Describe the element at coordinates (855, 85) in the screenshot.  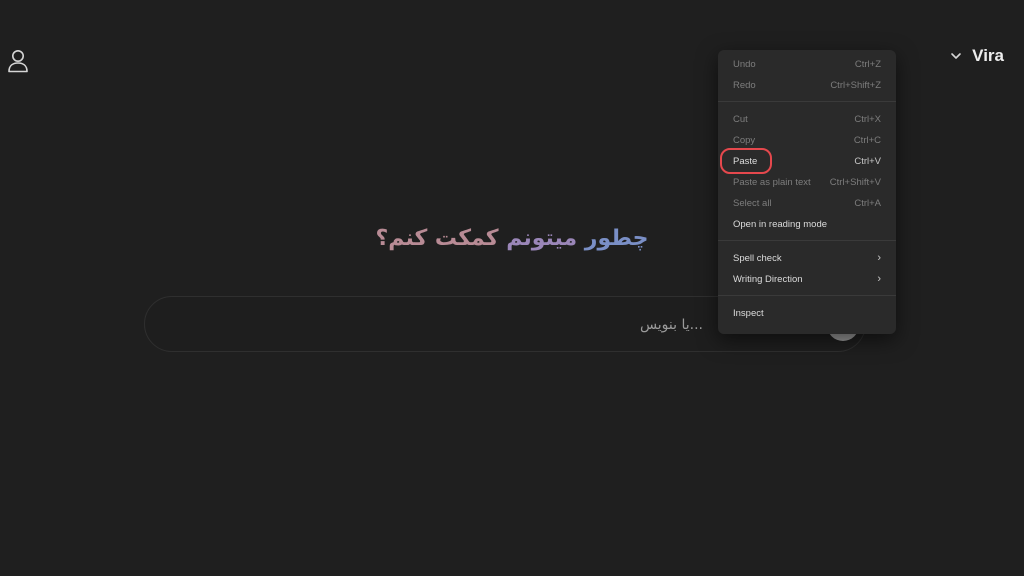
I see `menu-item-shortcut: Ctrl+Shift+Z` at that location.